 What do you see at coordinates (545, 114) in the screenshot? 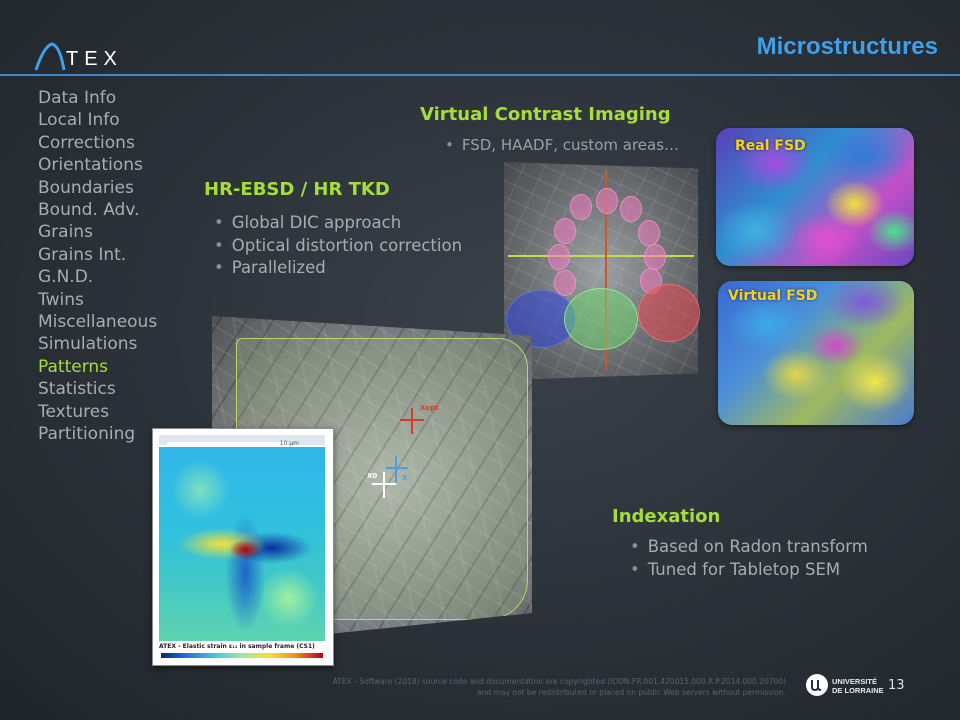
I see `virtual-contrast-heading: Virtual Contrast Imaging` at bounding box center [545, 114].